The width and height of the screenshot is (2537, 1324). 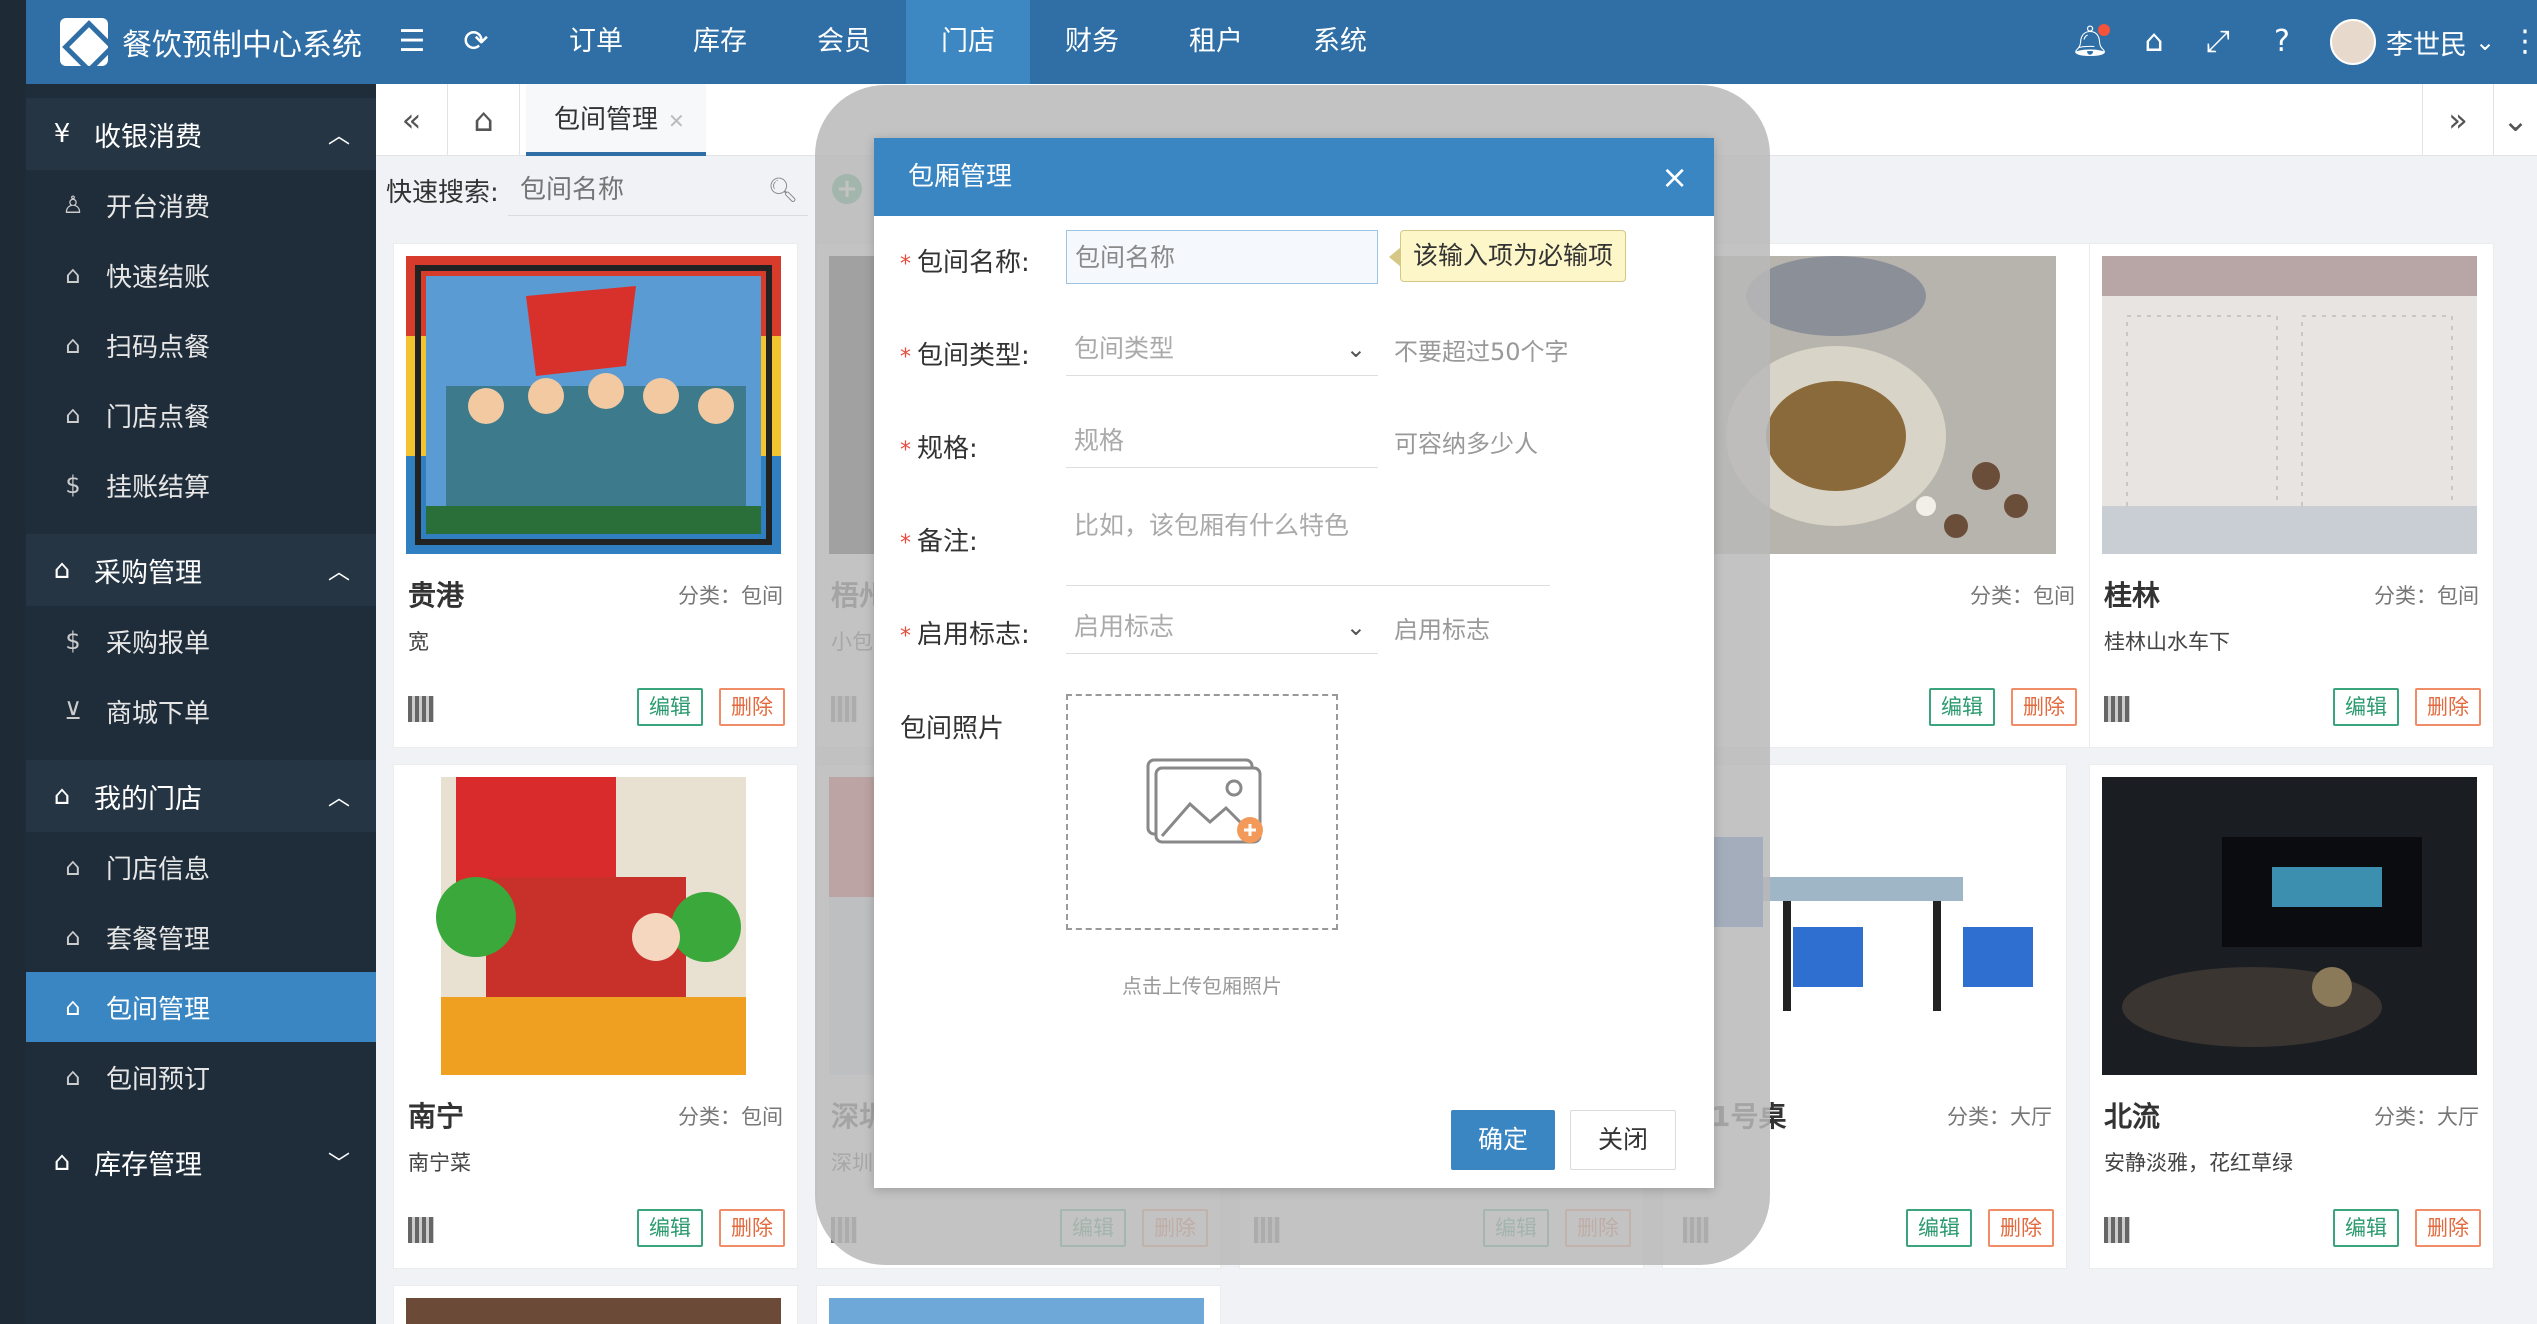 What do you see at coordinates (628, 190) in the screenshot?
I see `search-input` at bounding box center [628, 190].